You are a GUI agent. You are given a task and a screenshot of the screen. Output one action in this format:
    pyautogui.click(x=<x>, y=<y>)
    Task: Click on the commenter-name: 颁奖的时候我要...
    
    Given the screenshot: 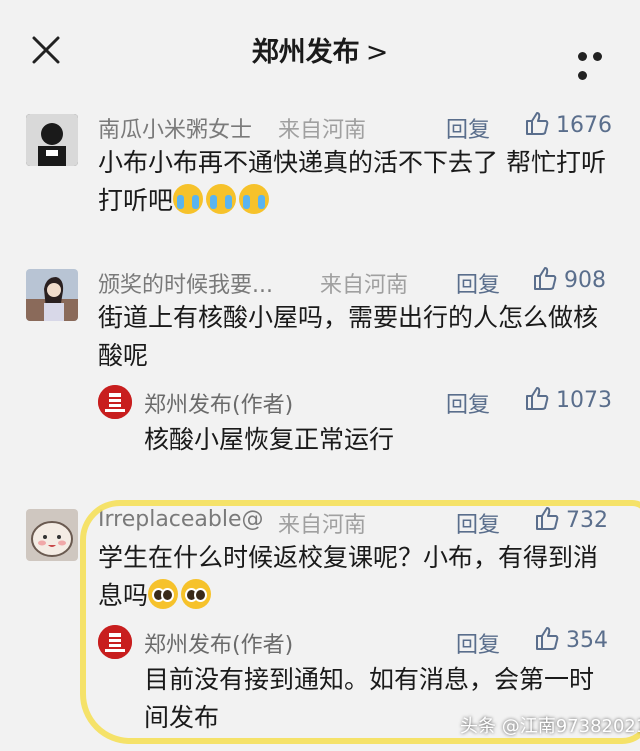 What is the action you would take?
    pyautogui.click(x=185, y=283)
    